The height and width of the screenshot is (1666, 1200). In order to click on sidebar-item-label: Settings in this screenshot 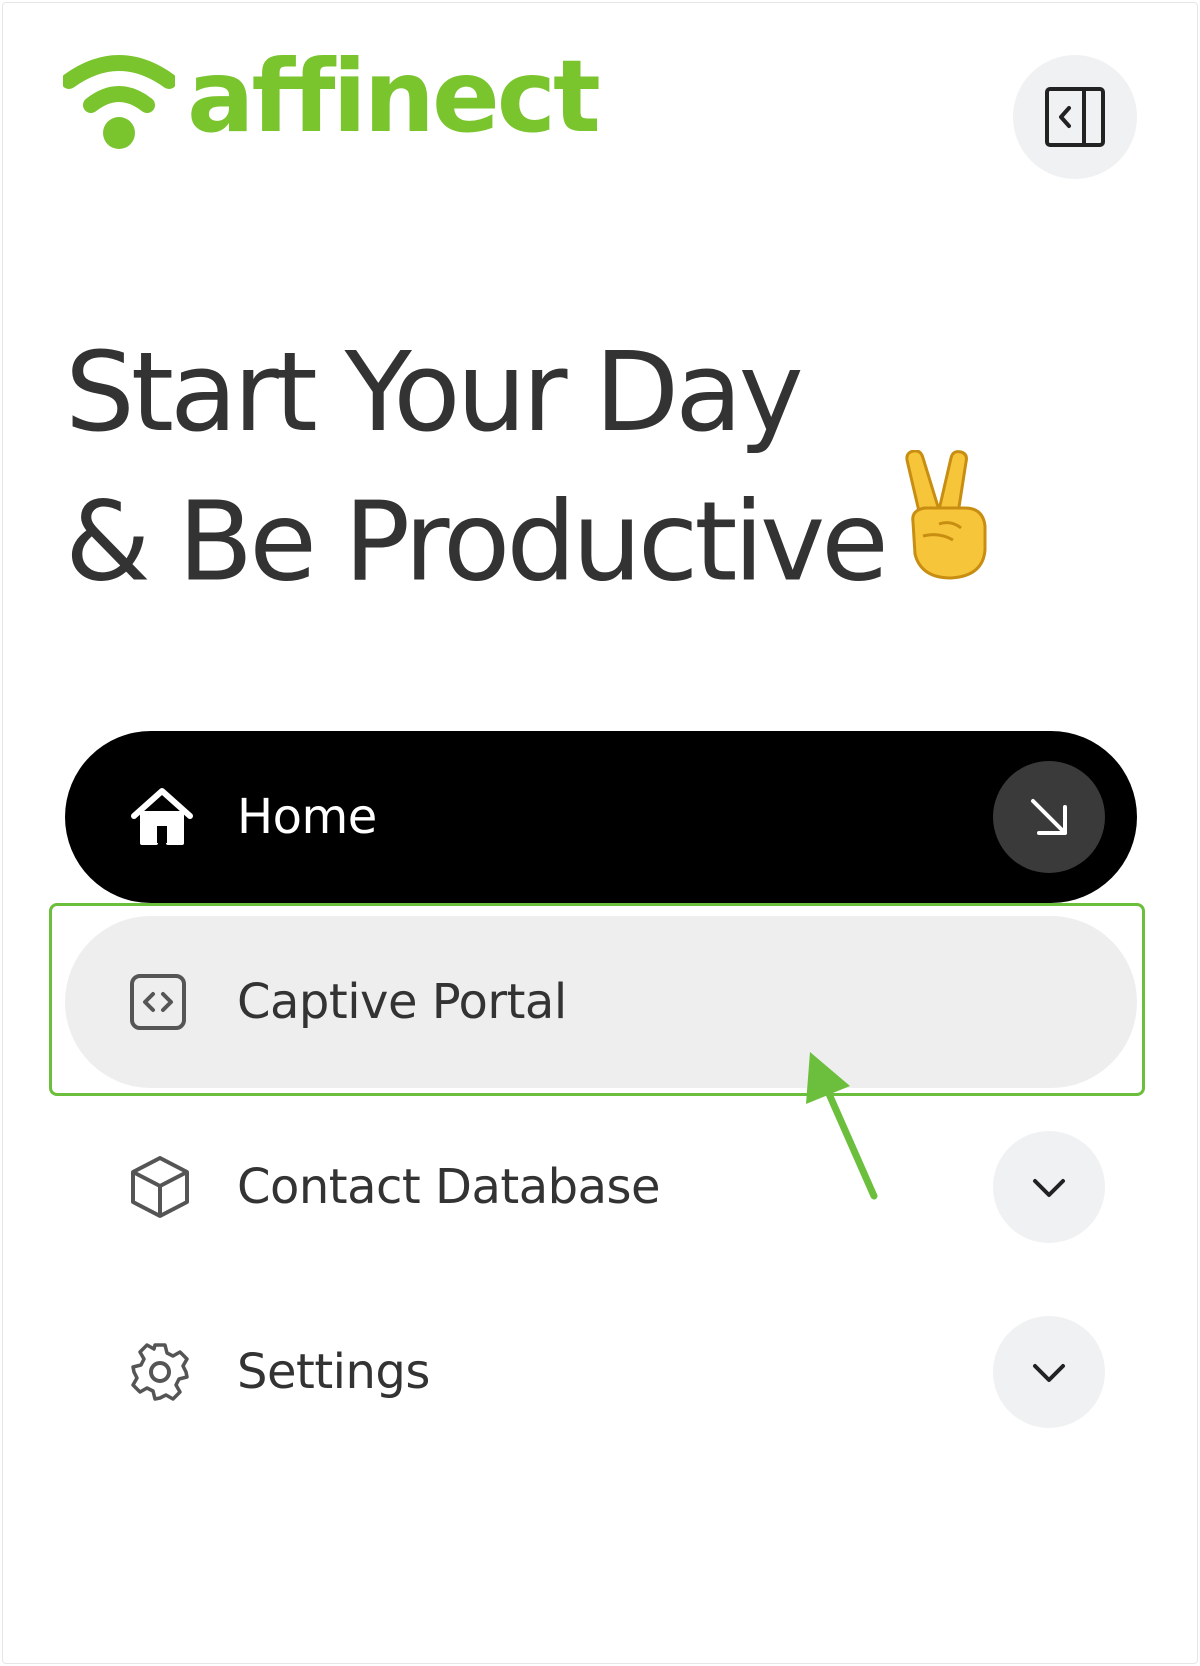, I will do `click(333, 1372)`.